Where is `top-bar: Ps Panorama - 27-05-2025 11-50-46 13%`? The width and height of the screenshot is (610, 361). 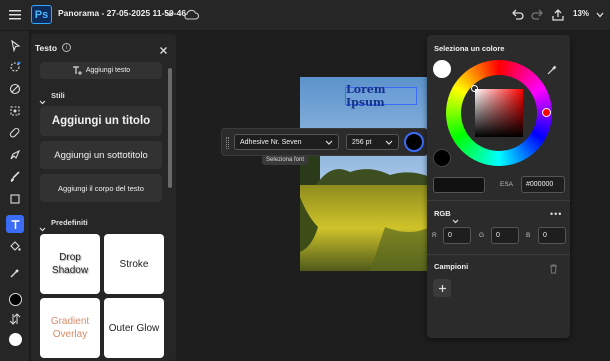 top-bar: Ps Panorama - 27-05-2025 11-50-46 13% is located at coordinates (305, 15).